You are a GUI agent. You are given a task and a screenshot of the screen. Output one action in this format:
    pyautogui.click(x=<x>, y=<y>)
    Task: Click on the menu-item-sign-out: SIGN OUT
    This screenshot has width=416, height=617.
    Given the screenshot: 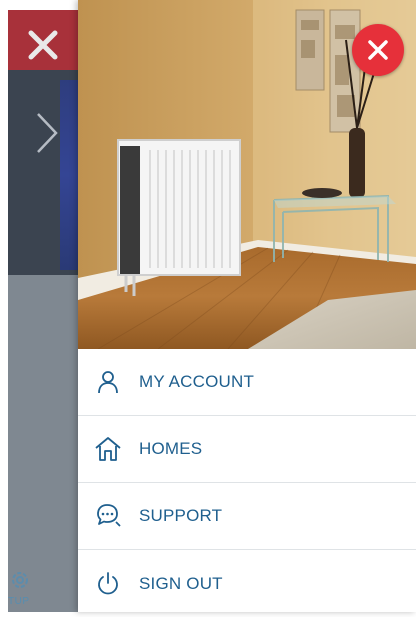 What is the action you would take?
    pyautogui.click(x=247, y=583)
    